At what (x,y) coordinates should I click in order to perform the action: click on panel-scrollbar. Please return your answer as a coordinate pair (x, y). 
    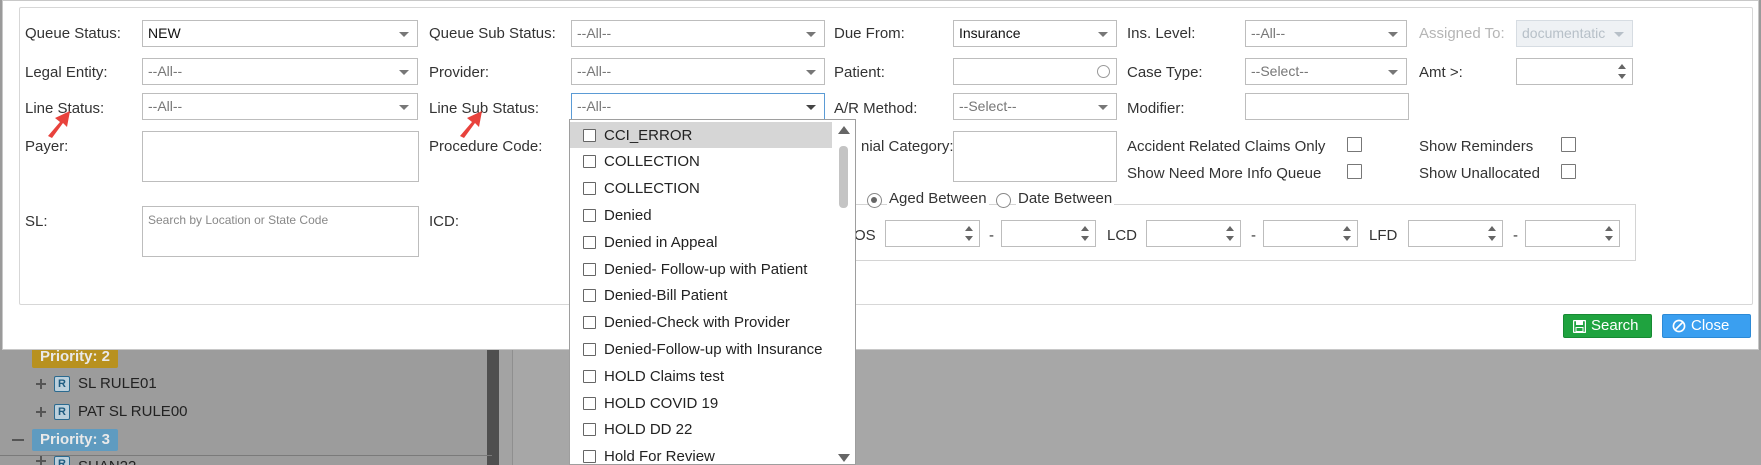
    Looking at the image, I should click on (493, 407).